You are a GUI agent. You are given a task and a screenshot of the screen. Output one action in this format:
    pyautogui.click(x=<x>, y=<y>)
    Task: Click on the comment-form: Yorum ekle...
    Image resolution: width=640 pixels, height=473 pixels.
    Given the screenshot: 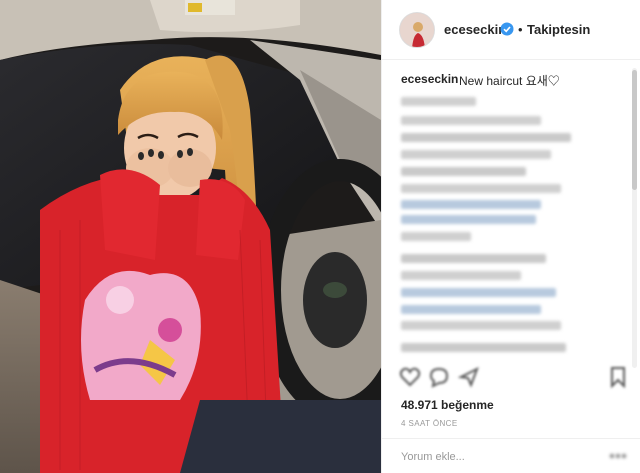 What is the action you would take?
    pyautogui.click(x=511, y=455)
    